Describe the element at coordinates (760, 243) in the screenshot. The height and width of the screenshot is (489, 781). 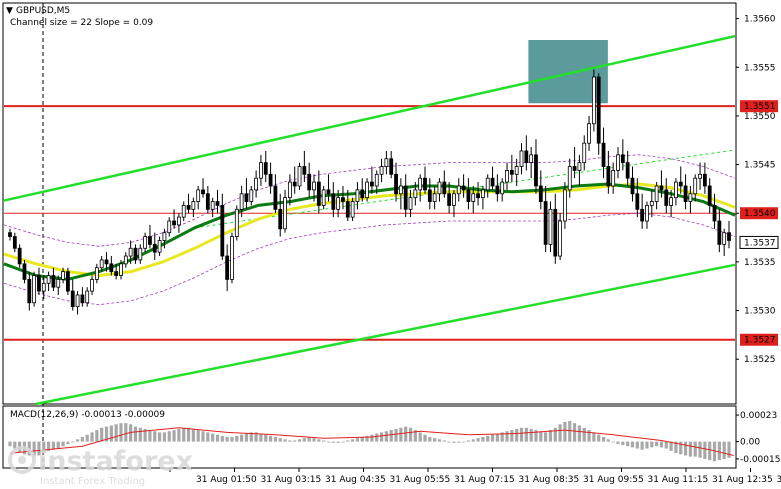
I see `current-price-label: 1.3537` at that location.